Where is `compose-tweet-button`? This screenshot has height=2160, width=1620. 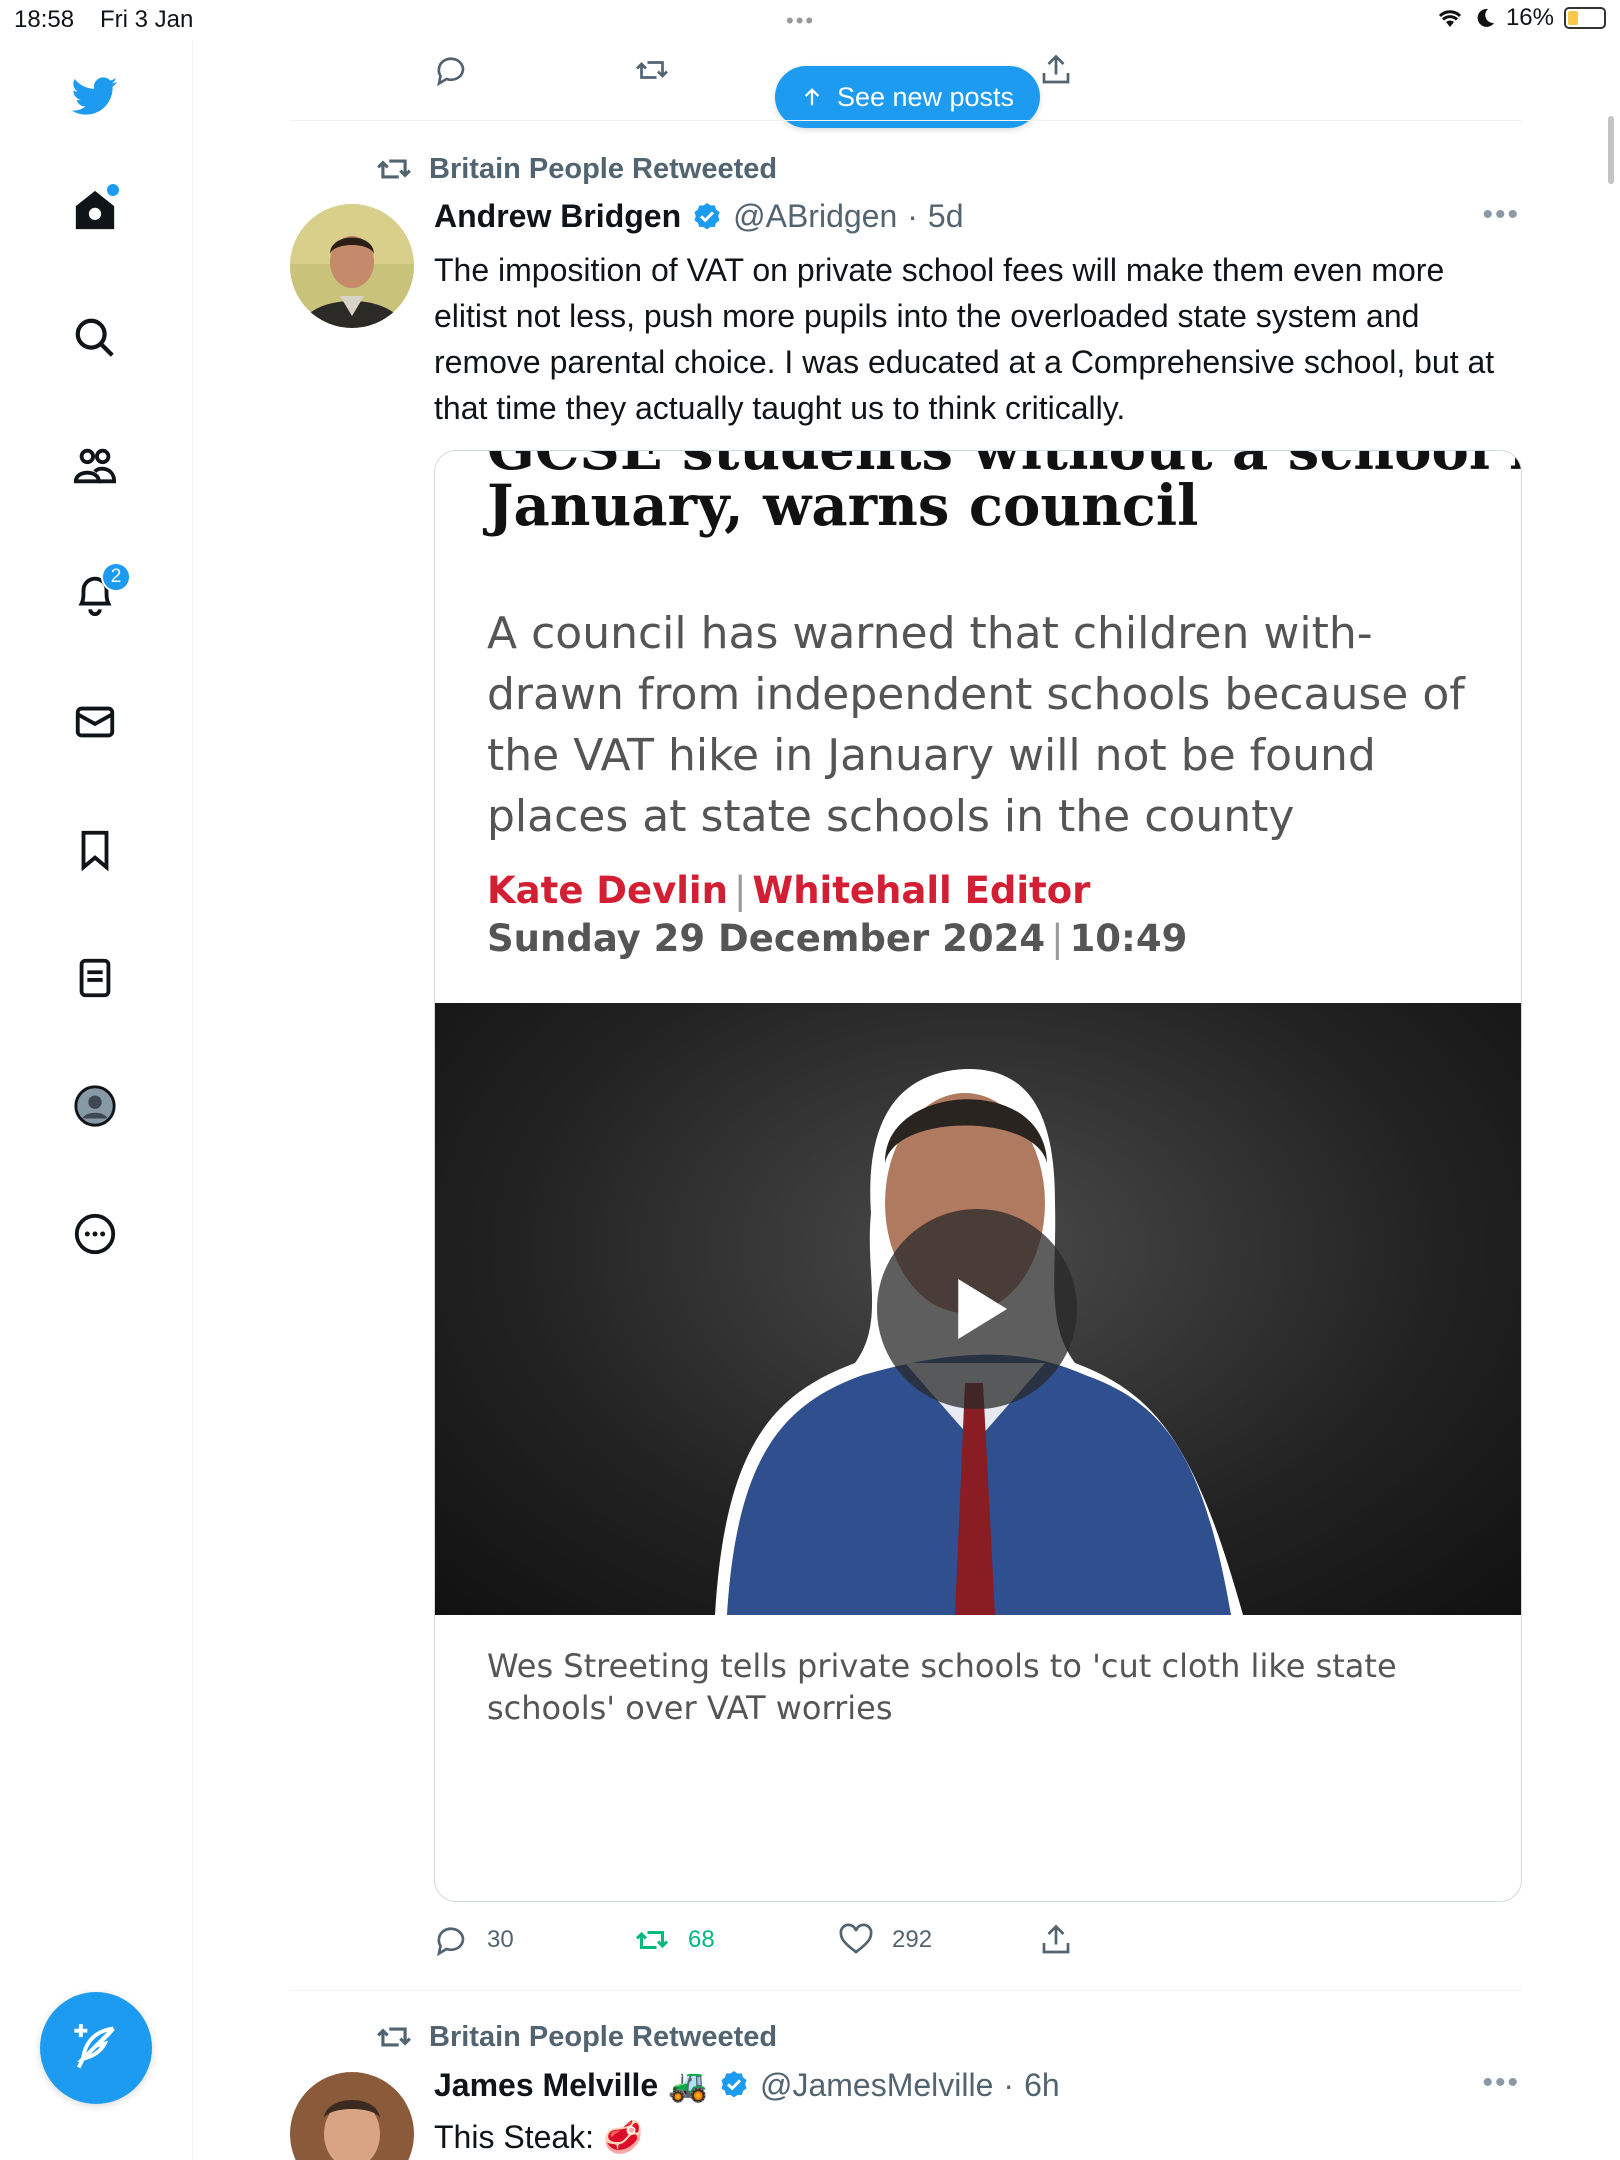
compose-tweet-button is located at coordinates (96, 2048).